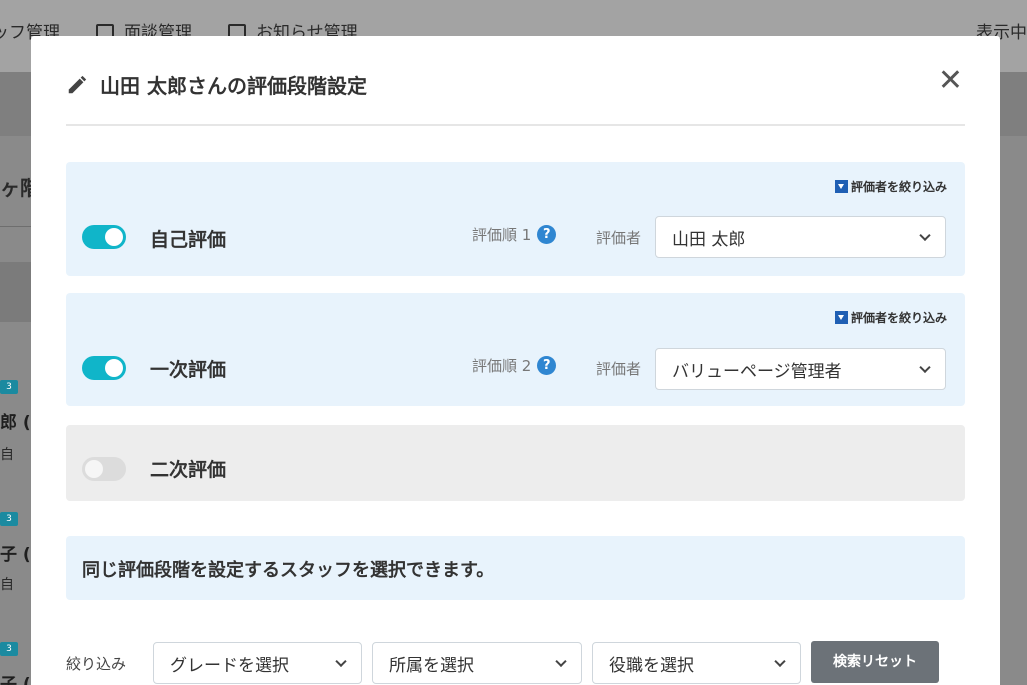 This screenshot has height=685, width=1027. What do you see at coordinates (104, 368) in the screenshot?
I see `stage-toggle-first` at bounding box center [104, 368].